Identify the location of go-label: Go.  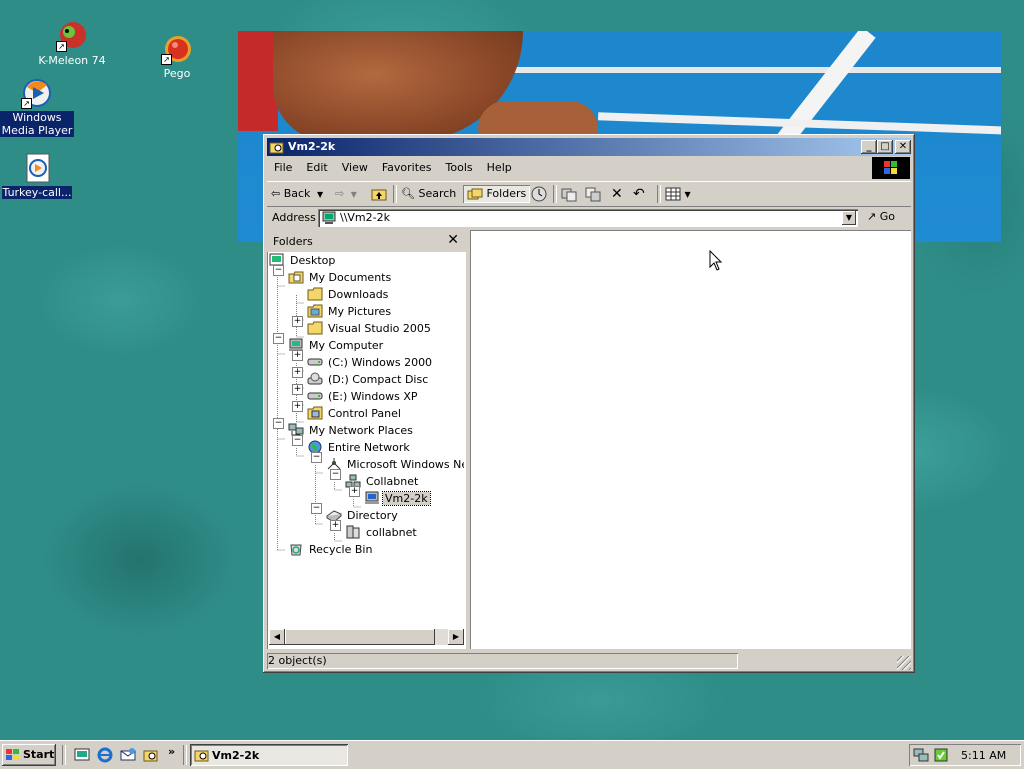
(887, 216).